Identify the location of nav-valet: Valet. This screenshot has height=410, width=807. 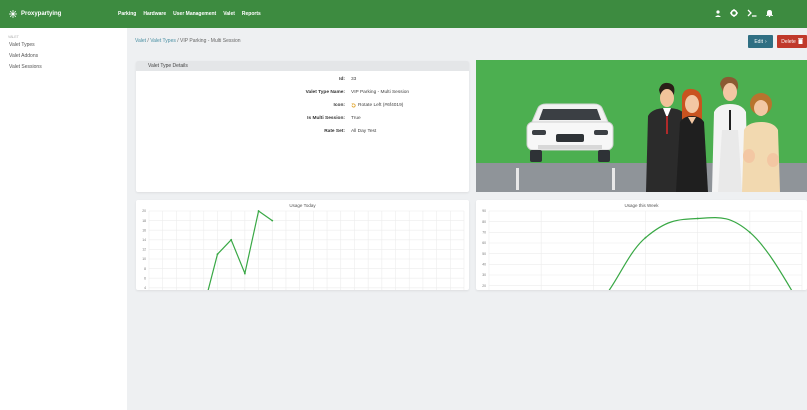
(229, 14).